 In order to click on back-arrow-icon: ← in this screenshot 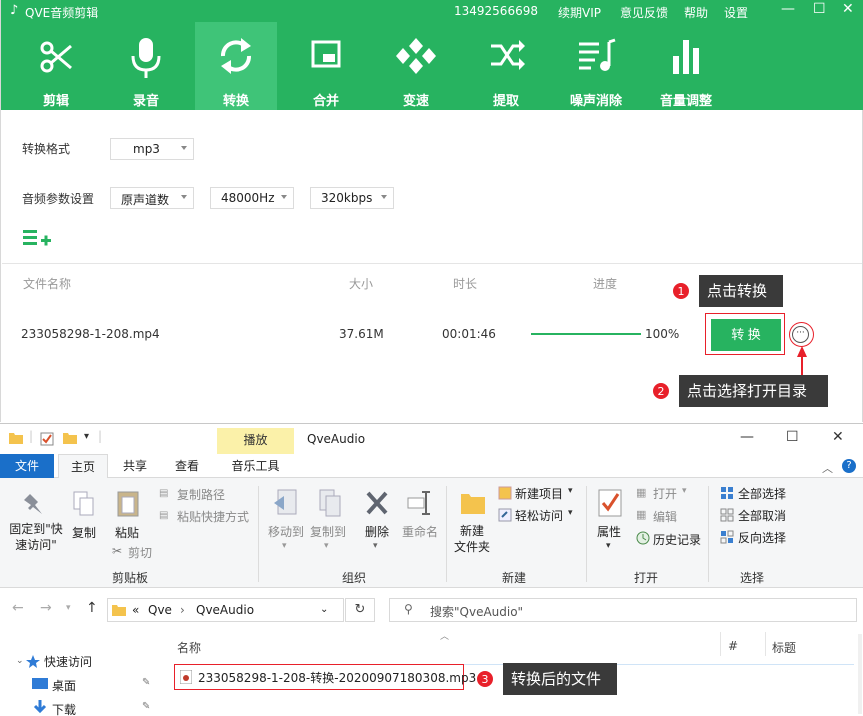, I will do `click(18, 608)`.